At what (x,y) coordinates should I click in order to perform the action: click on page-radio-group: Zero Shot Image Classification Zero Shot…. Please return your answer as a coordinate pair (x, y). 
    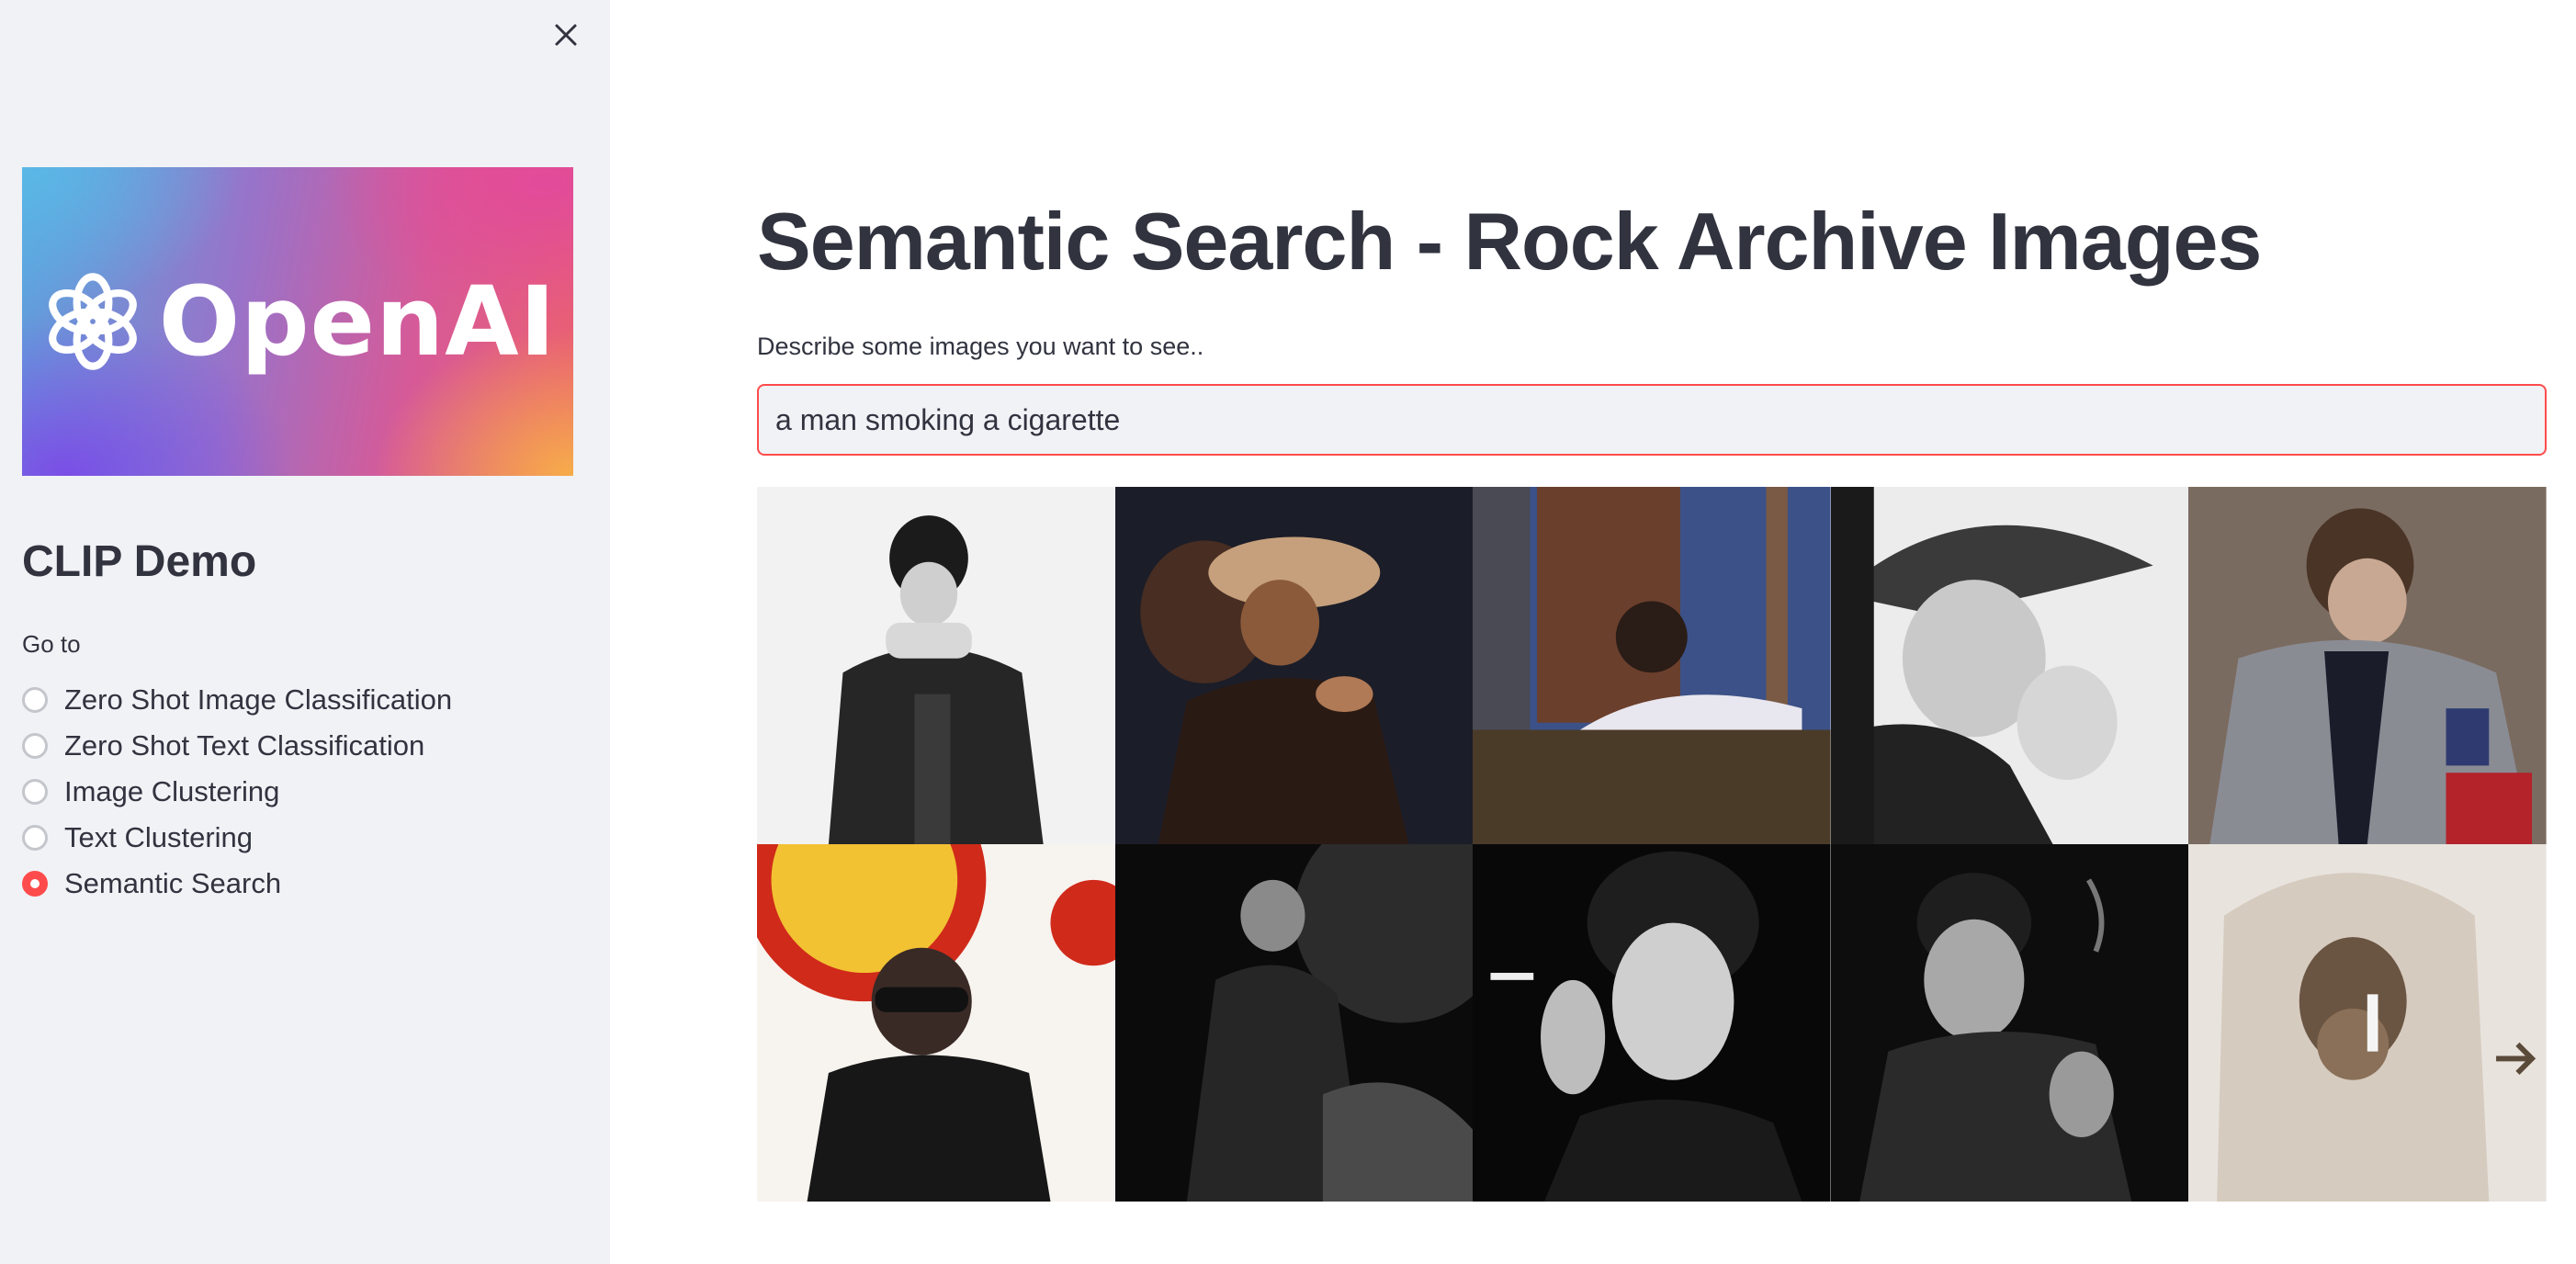
    Looking at the image, I should click on (237, 791).